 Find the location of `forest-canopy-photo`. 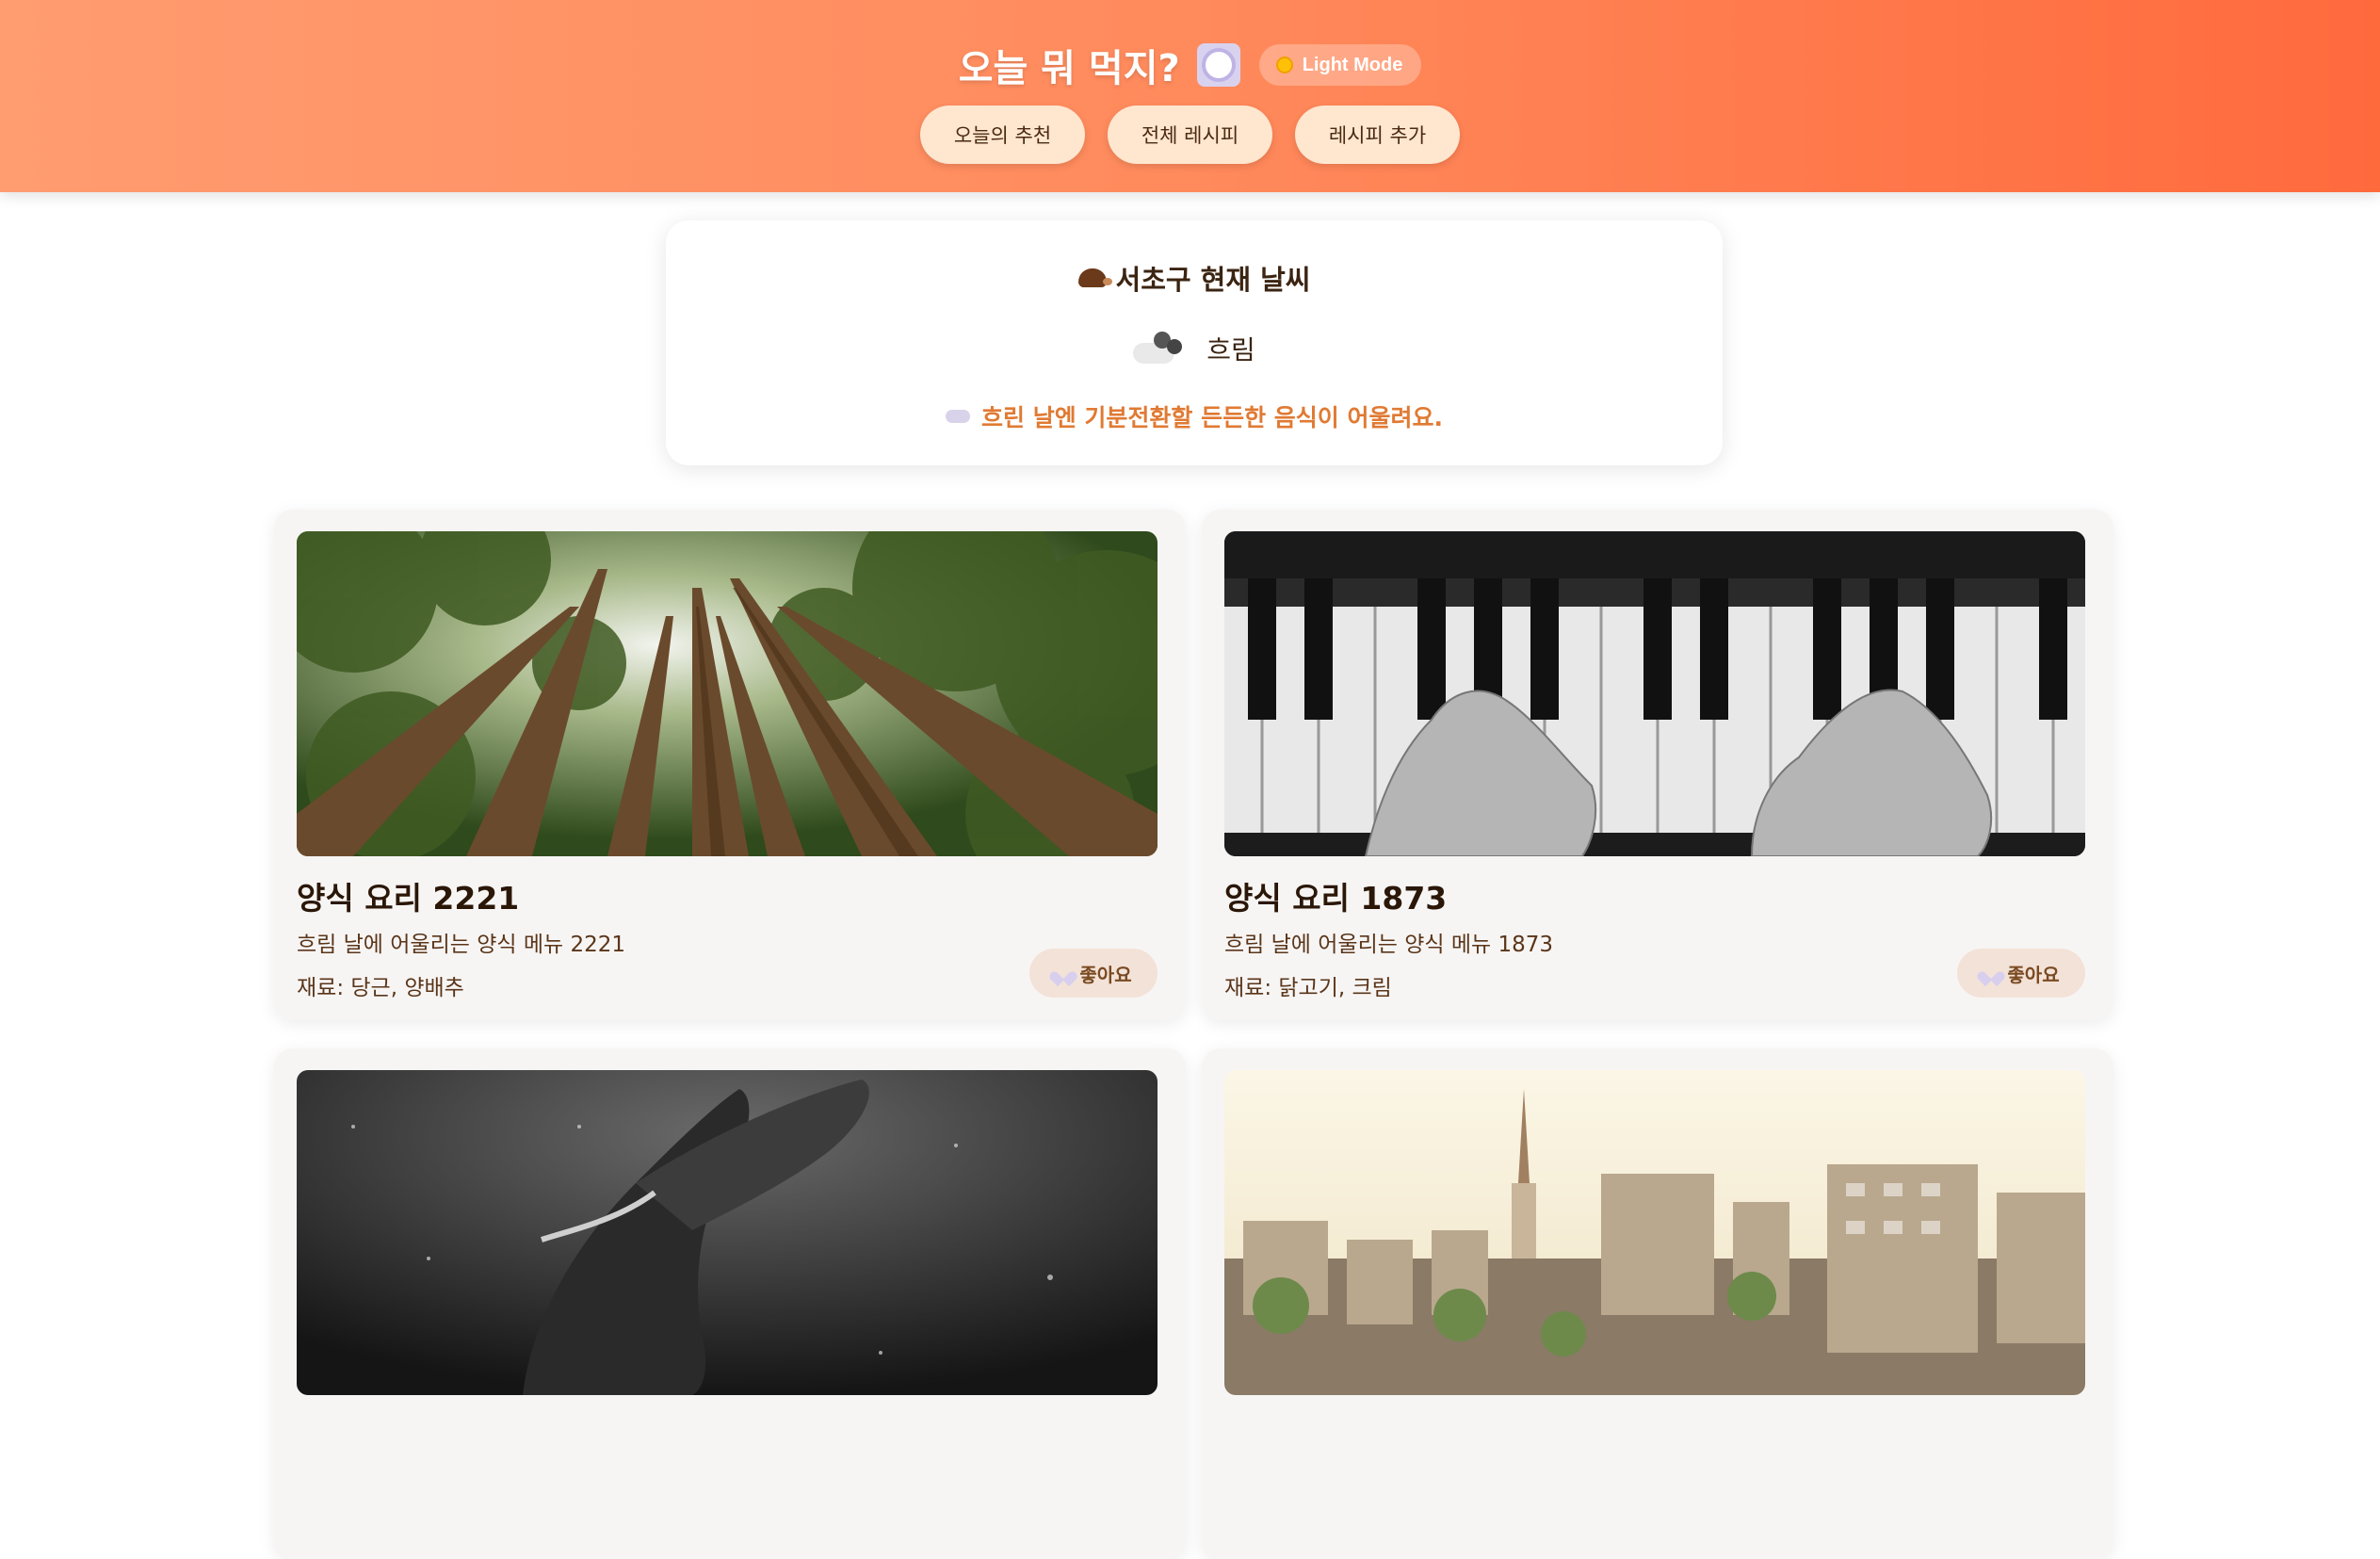

forest-canopy-photo is located at coordinates (727, 693).